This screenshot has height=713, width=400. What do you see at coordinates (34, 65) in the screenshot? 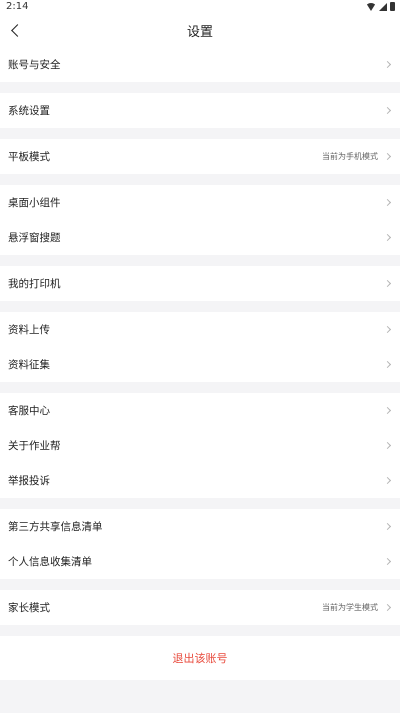
I see `settings-item-label: 账号与安全` at bounding box center [34, 65].